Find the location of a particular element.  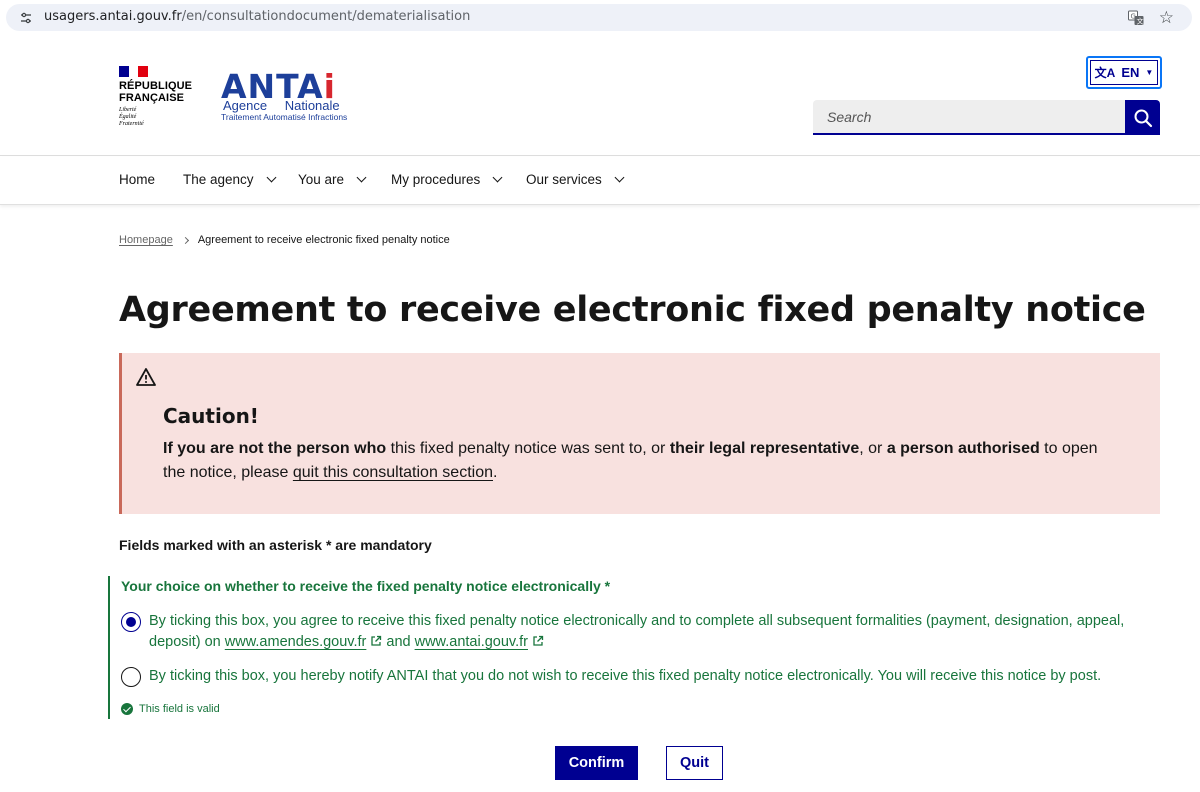

search-icon is located at coordinates (1143, 118).